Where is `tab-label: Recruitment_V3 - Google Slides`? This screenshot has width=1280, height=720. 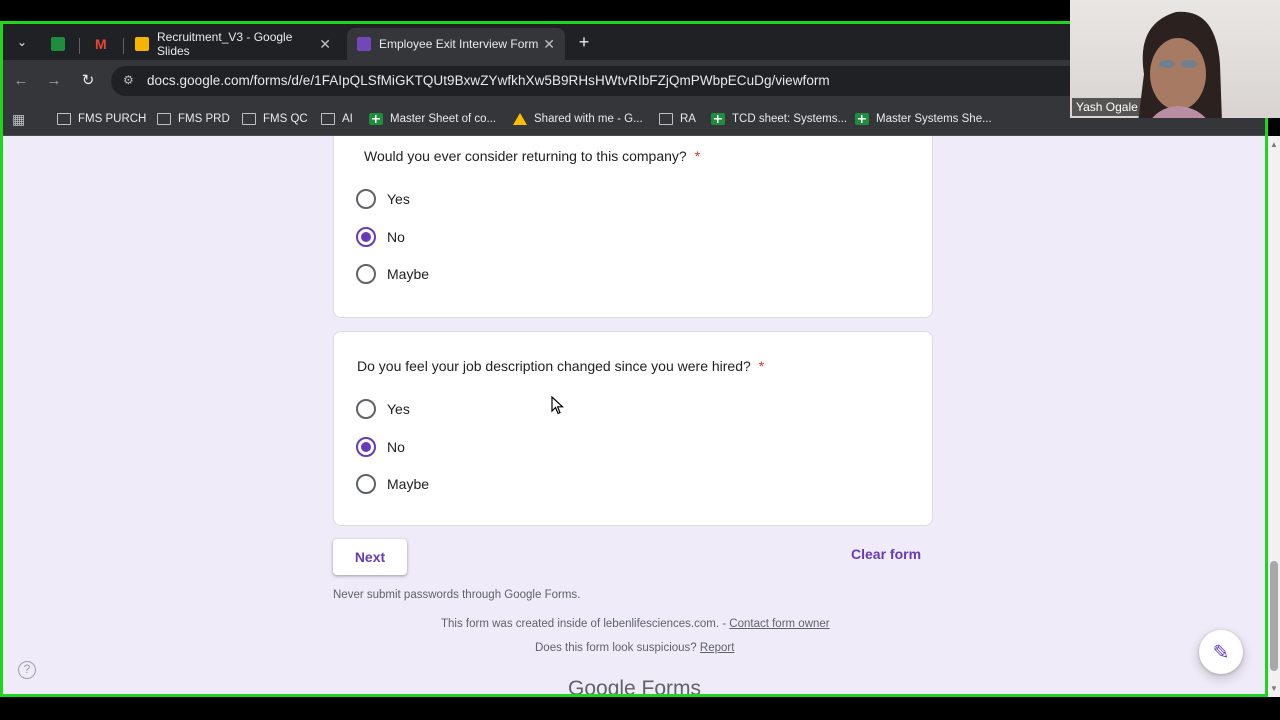 tab-label: Recruitment_V3 - Google Slides is located at coordinates (225, 44).